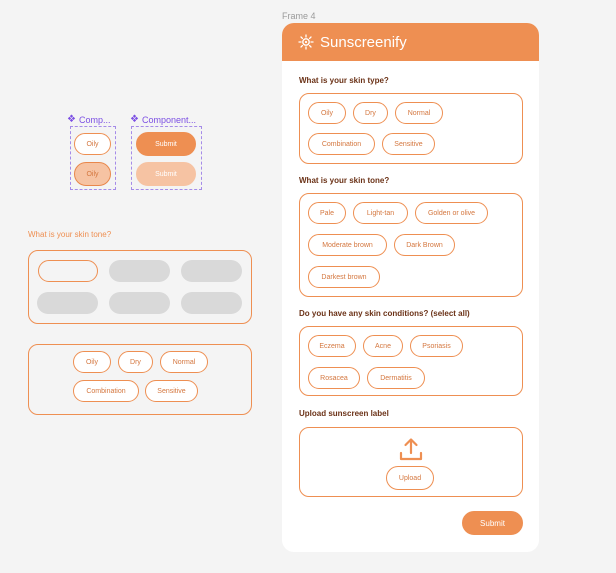  What do you see at coordinates (92, 144) in the screenshot?
I see `oily-chip-default: Oily` at bounding box center [92, 144].